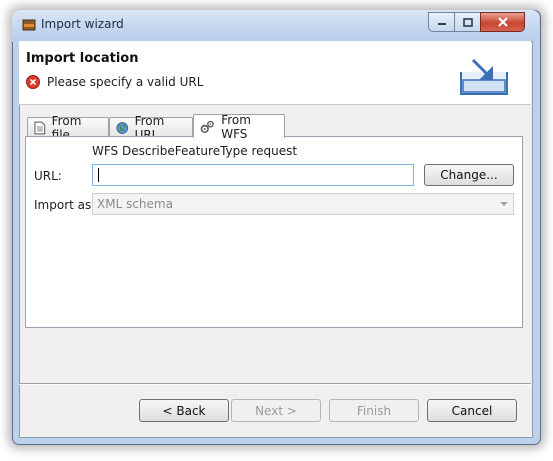  Describe the element at coordinates (195, 151) in the screenshot. I see `request-type-label: WFS DescribeFeatureType request` at that location.